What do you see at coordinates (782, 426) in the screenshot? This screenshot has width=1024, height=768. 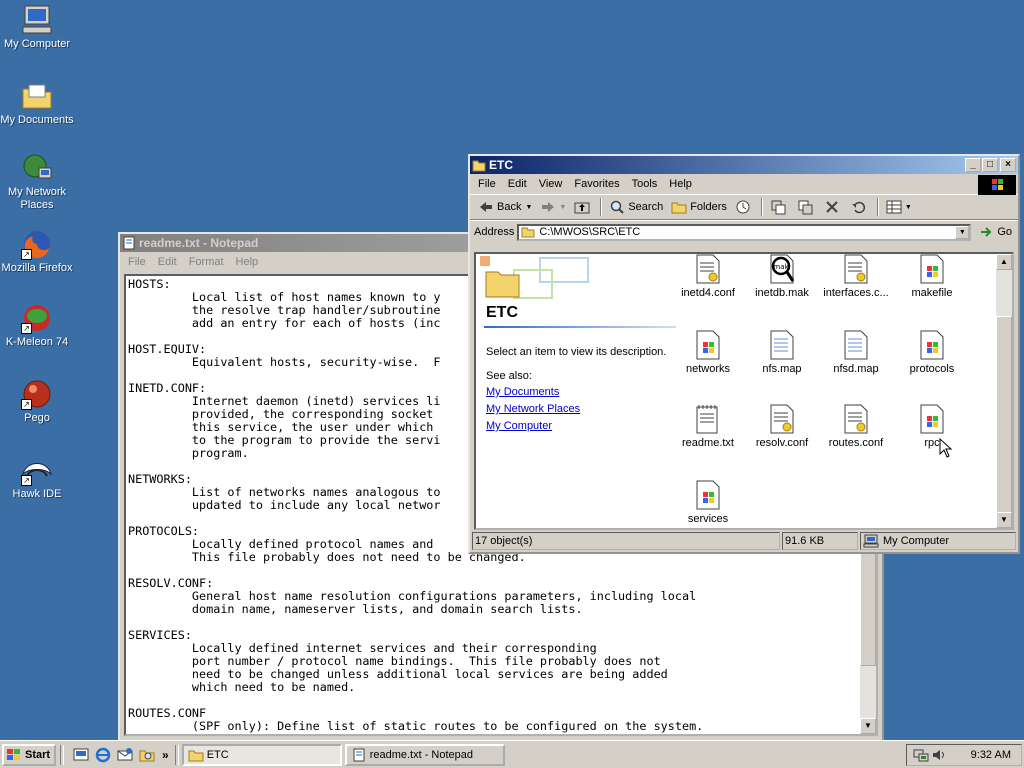 I see `file-item: resolv.conf` at bounding box center [782, 426].